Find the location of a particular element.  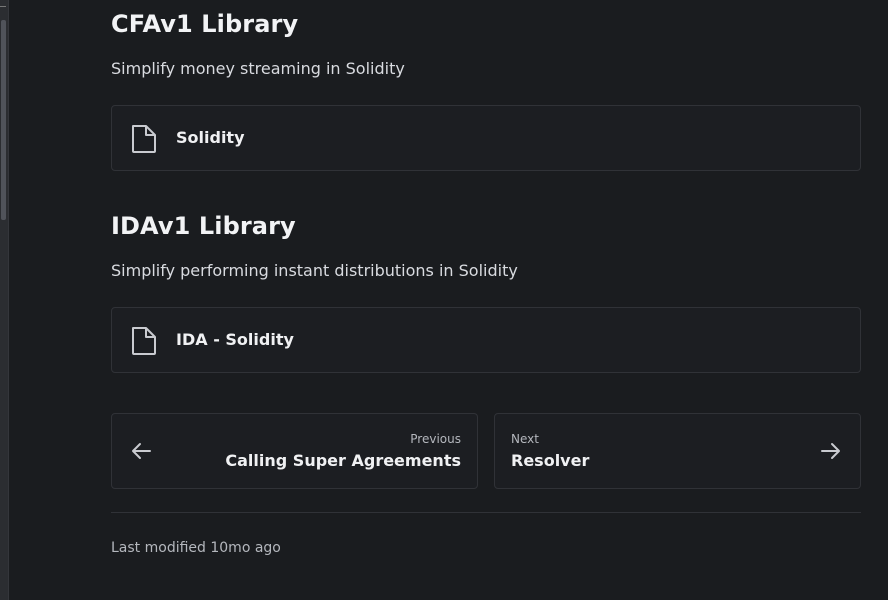

scrollbar is located at coordinates (4, 300).